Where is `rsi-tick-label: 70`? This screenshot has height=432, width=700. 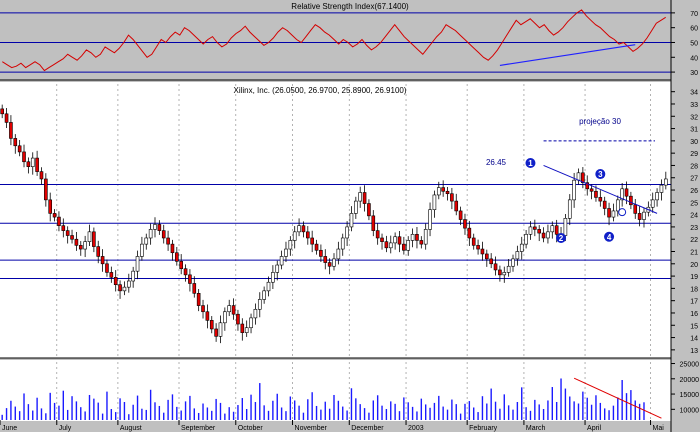
rsi-tick-label: 70 is located at coordinates (694, 14).